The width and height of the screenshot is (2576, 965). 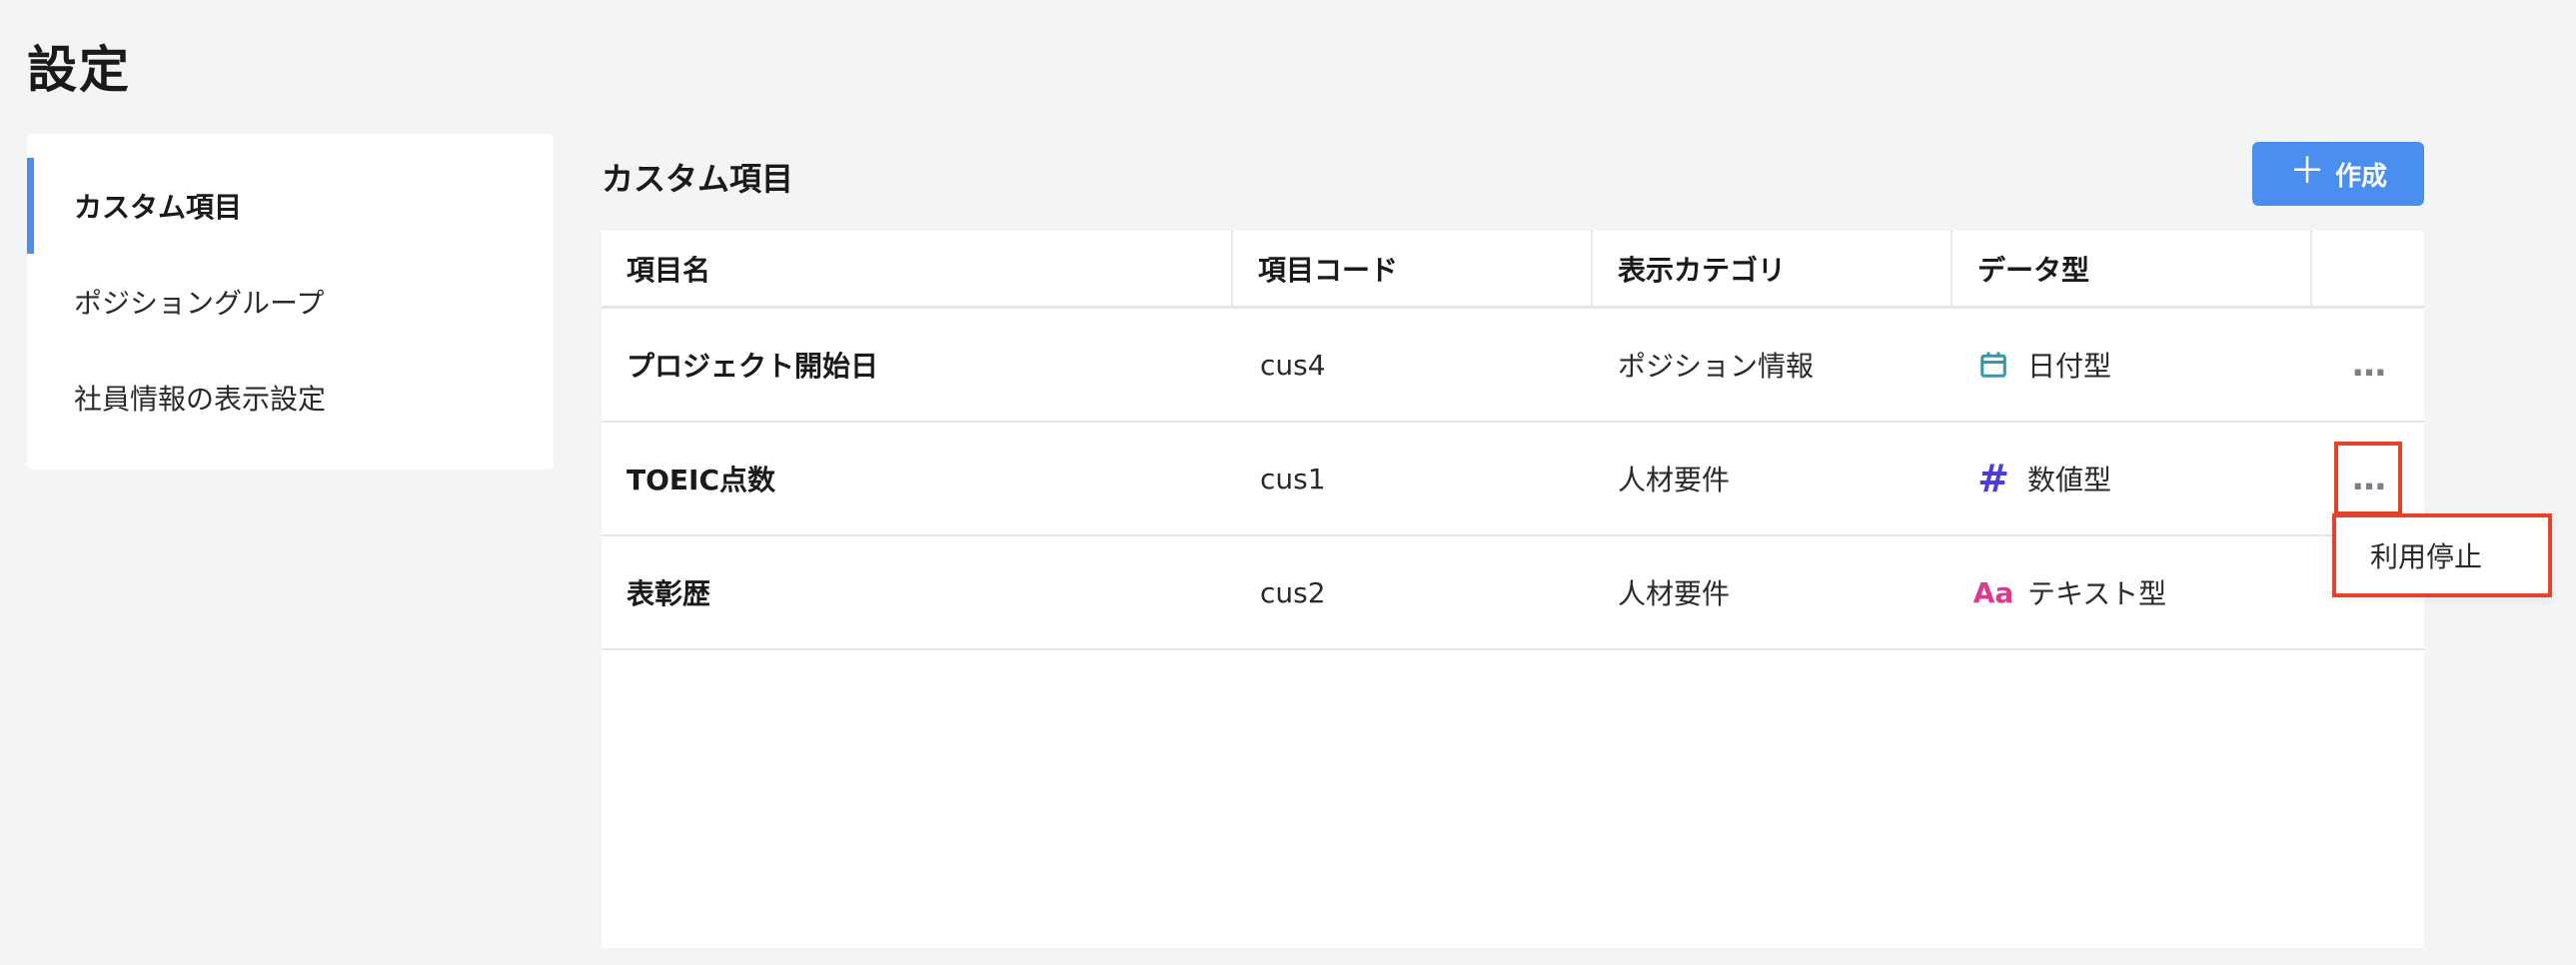 What do you see at coordinates (753, 366) in the screenshot?
I see `field-name: プロジェクト開始日` at bounding box center [753, 366].